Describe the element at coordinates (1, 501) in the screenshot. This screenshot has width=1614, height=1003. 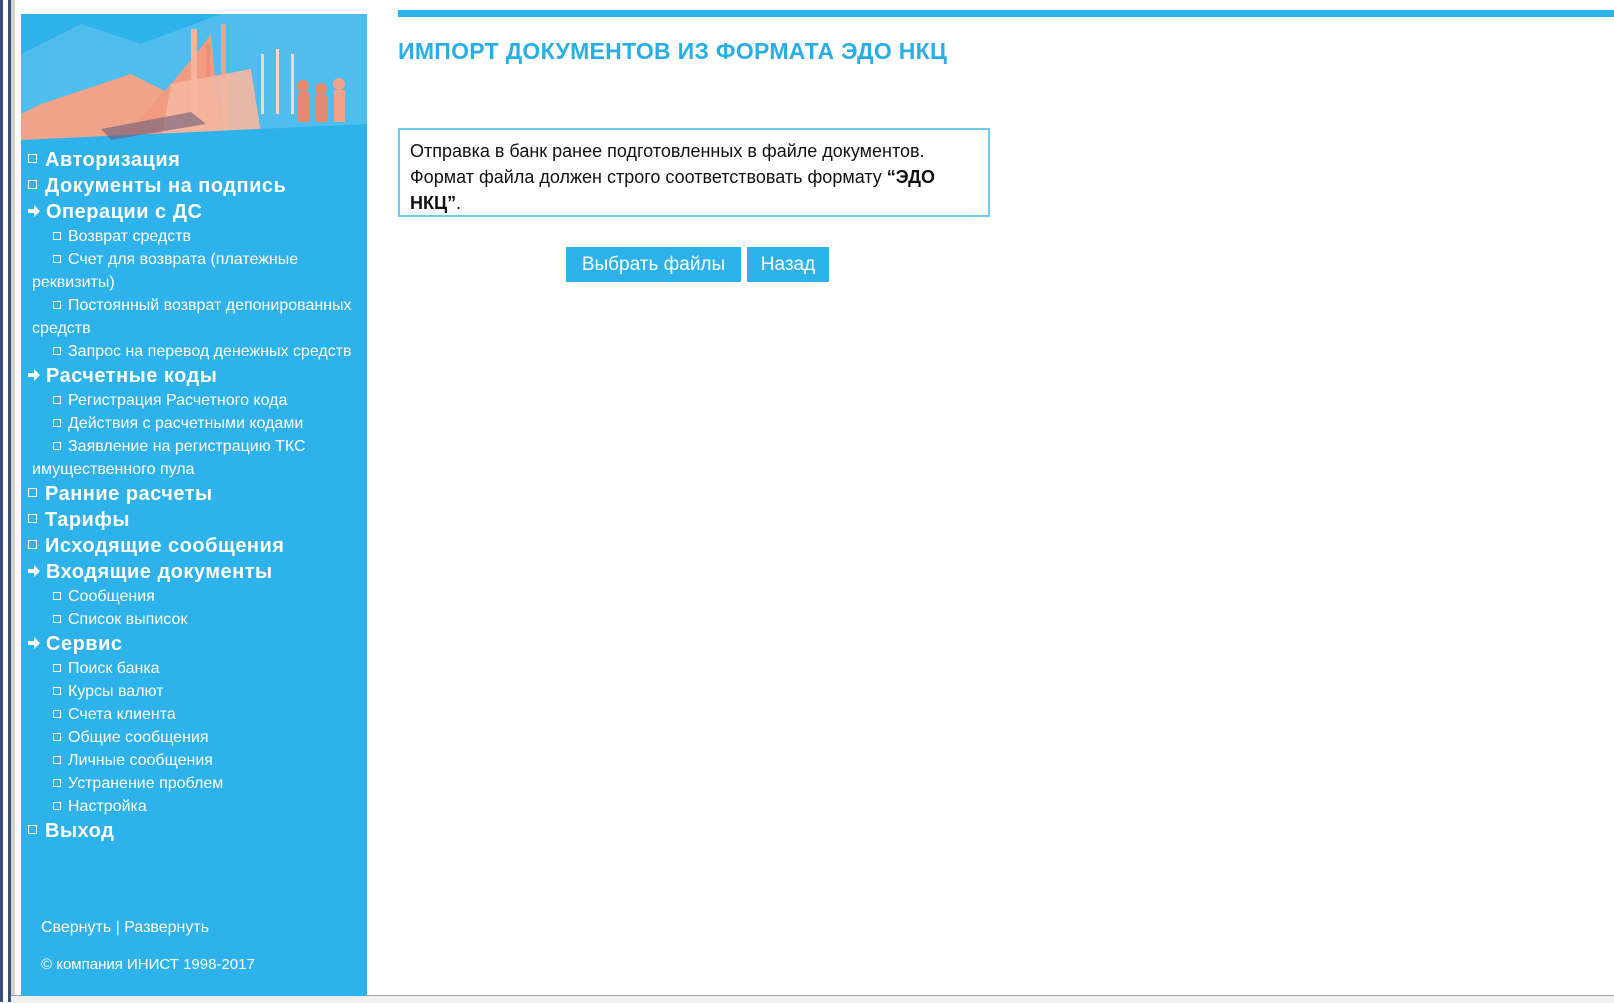
I see `window-frame-left` at that location.